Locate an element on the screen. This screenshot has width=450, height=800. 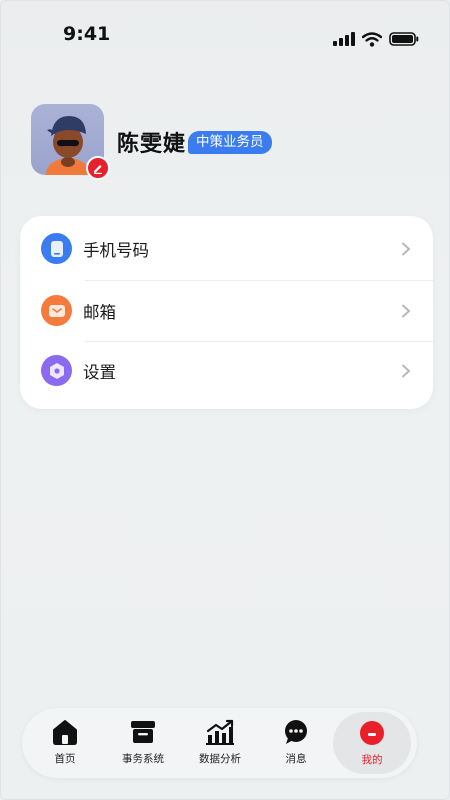
tab-home: 首页 is located at coordinates (65, 743).